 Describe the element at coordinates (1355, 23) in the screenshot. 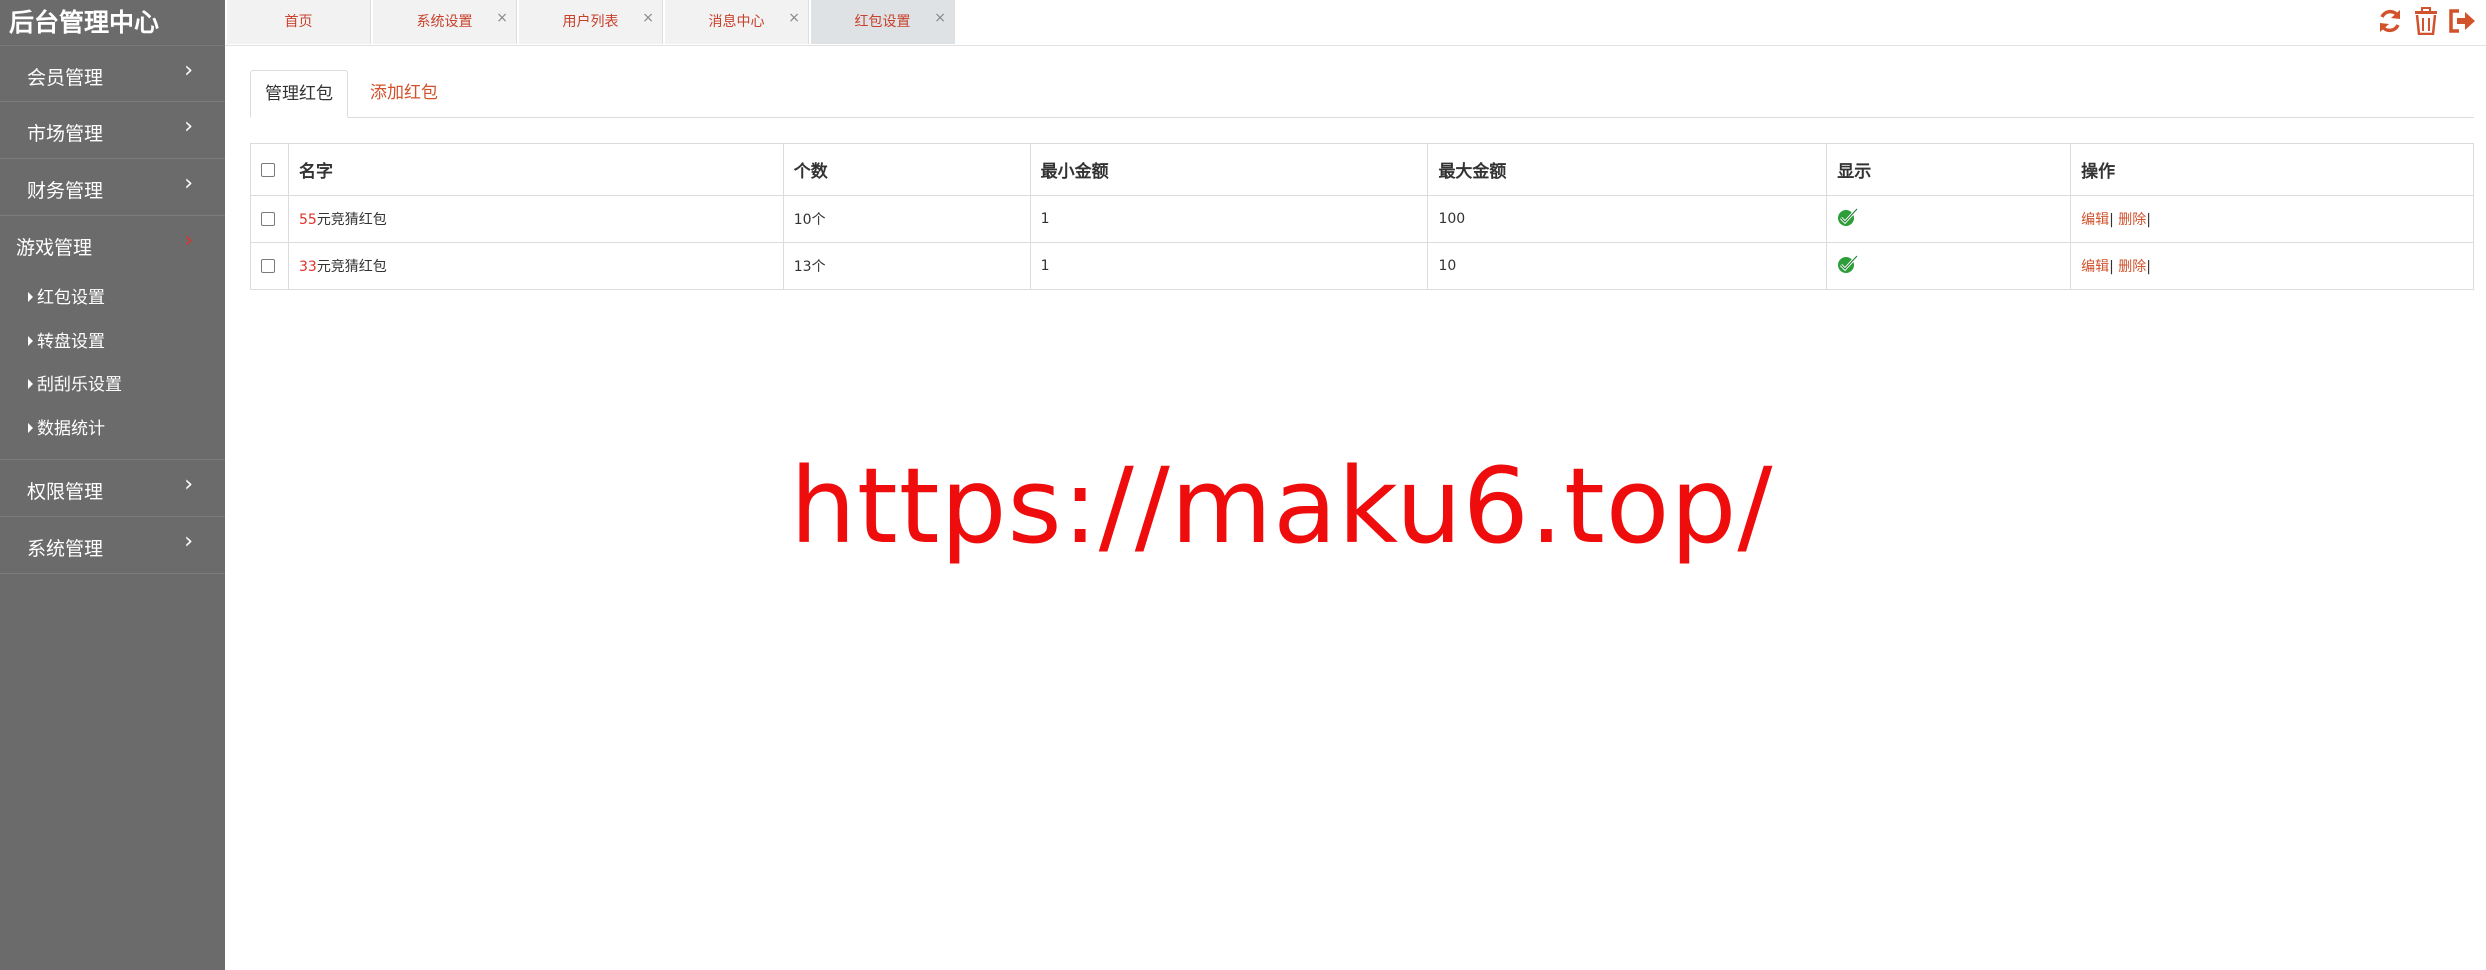

I see `tab-bar: 首页 系统设置 × 用户列表 × 消息中心 × 红包设置 ×` at that location.